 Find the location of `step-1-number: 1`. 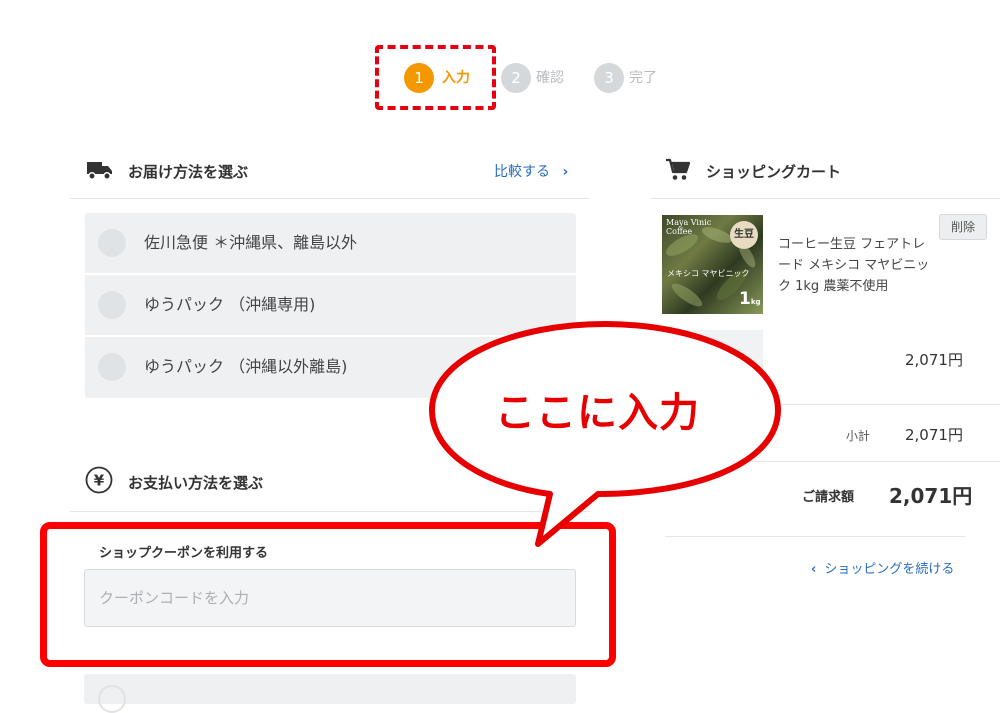

step-1-number: 1 is located at coordinates (419, 78).